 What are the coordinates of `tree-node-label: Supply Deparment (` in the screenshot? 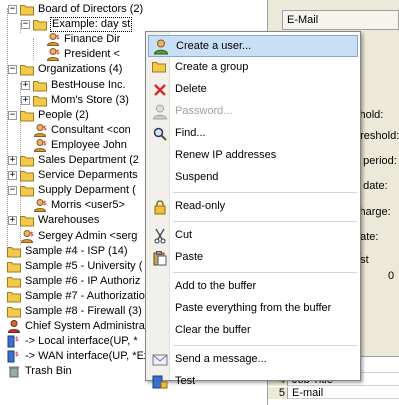 It's located at (87, 190).